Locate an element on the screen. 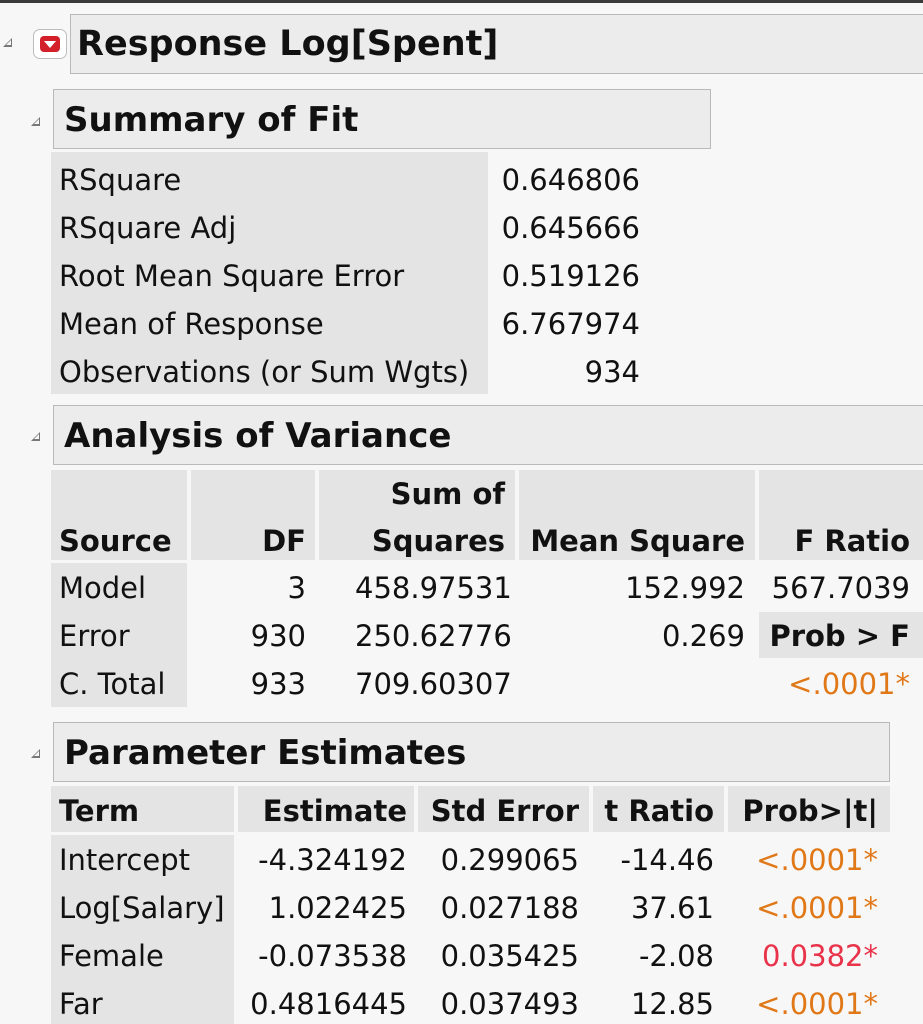 The image size is (923, 1024). summary-value: 934 is located at coordinates (612, 372).